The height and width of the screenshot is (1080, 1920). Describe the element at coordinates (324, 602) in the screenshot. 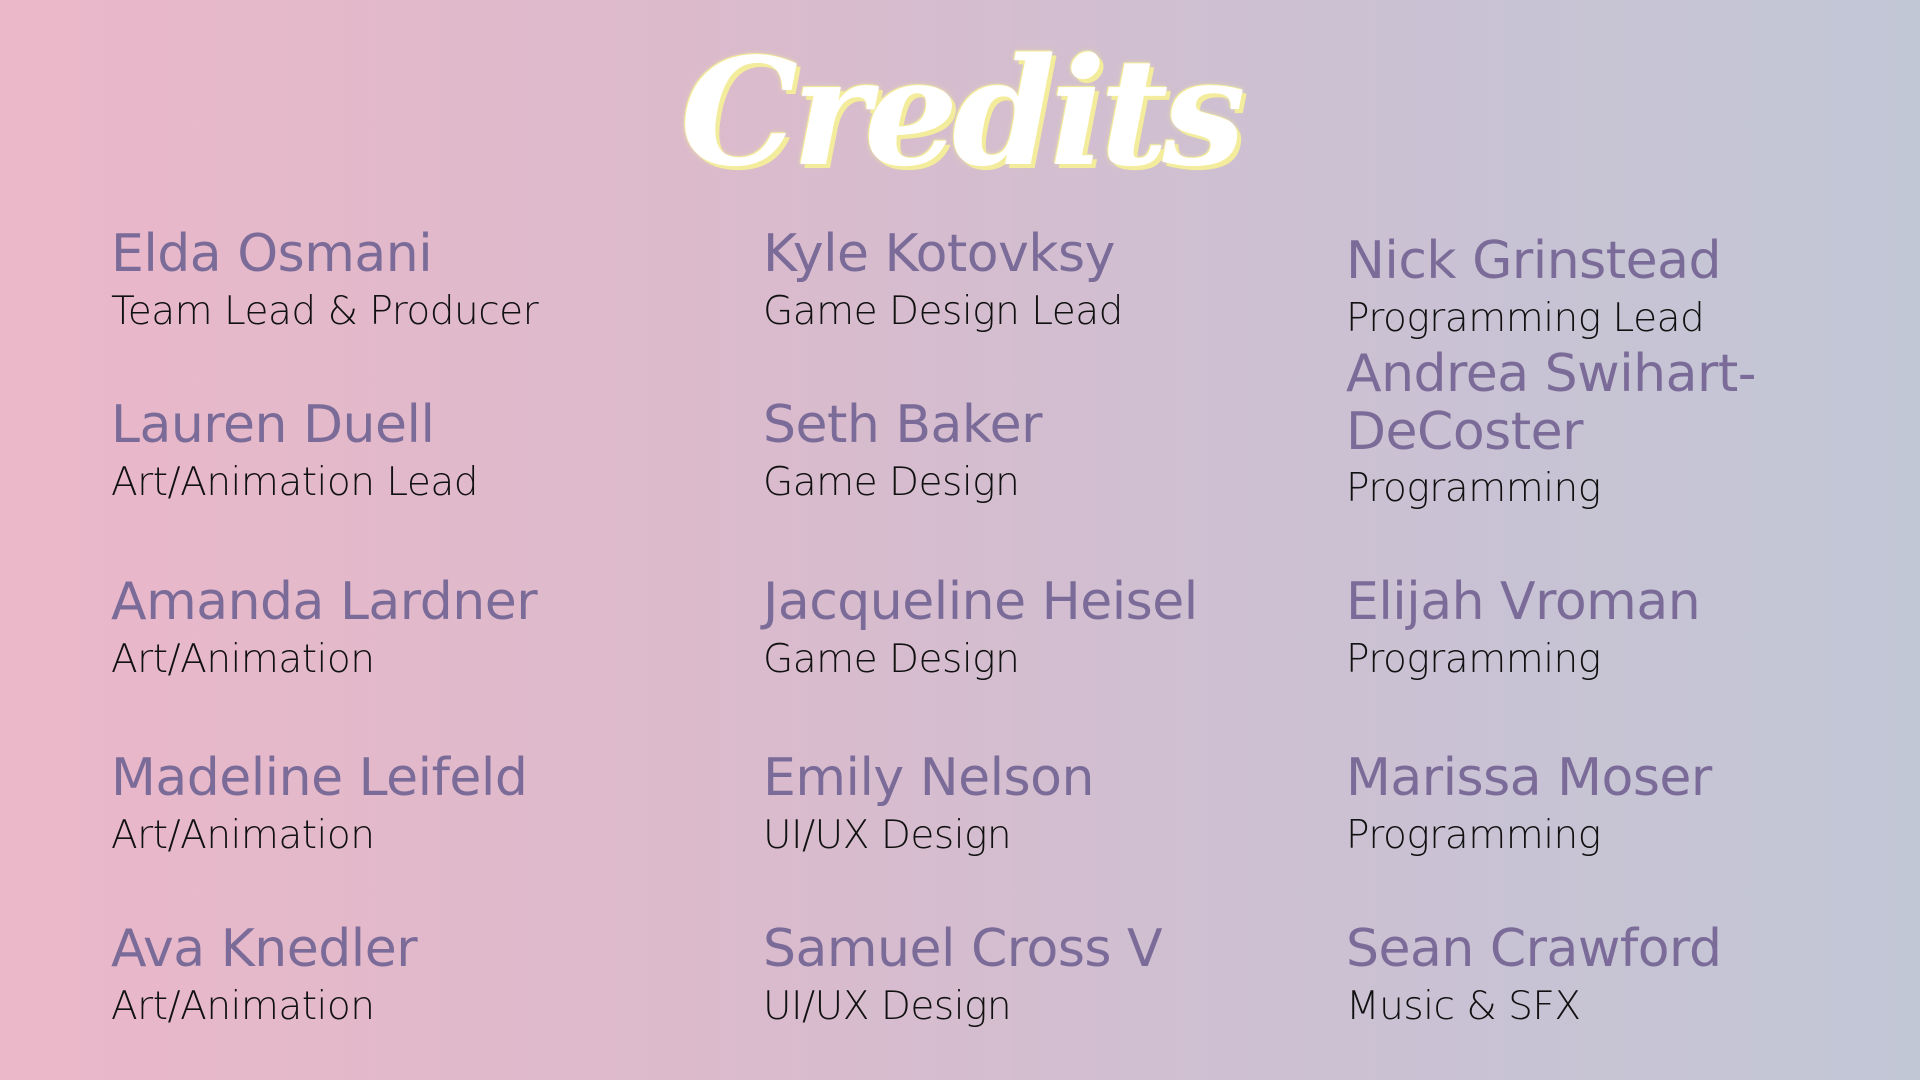

I see `credit-name: Amanda Lardner` at that location.